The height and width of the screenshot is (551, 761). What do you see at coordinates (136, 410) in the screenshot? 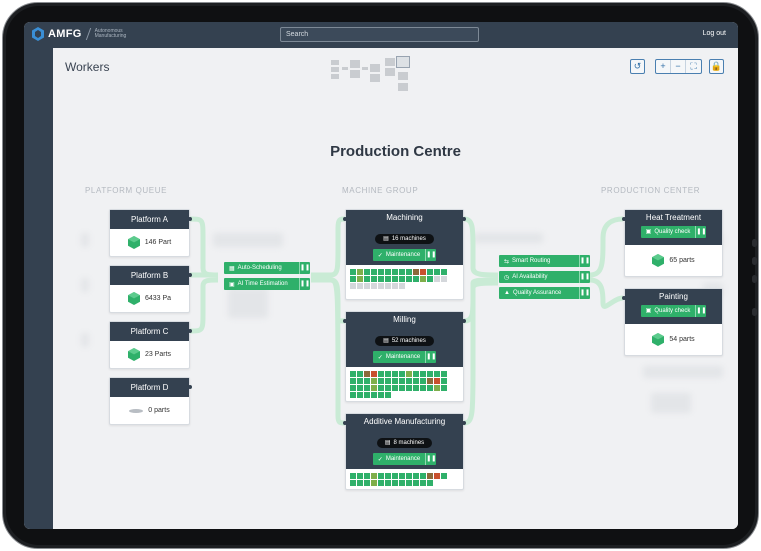
I see `empty-part-icon` at bounding box center [136, 410].